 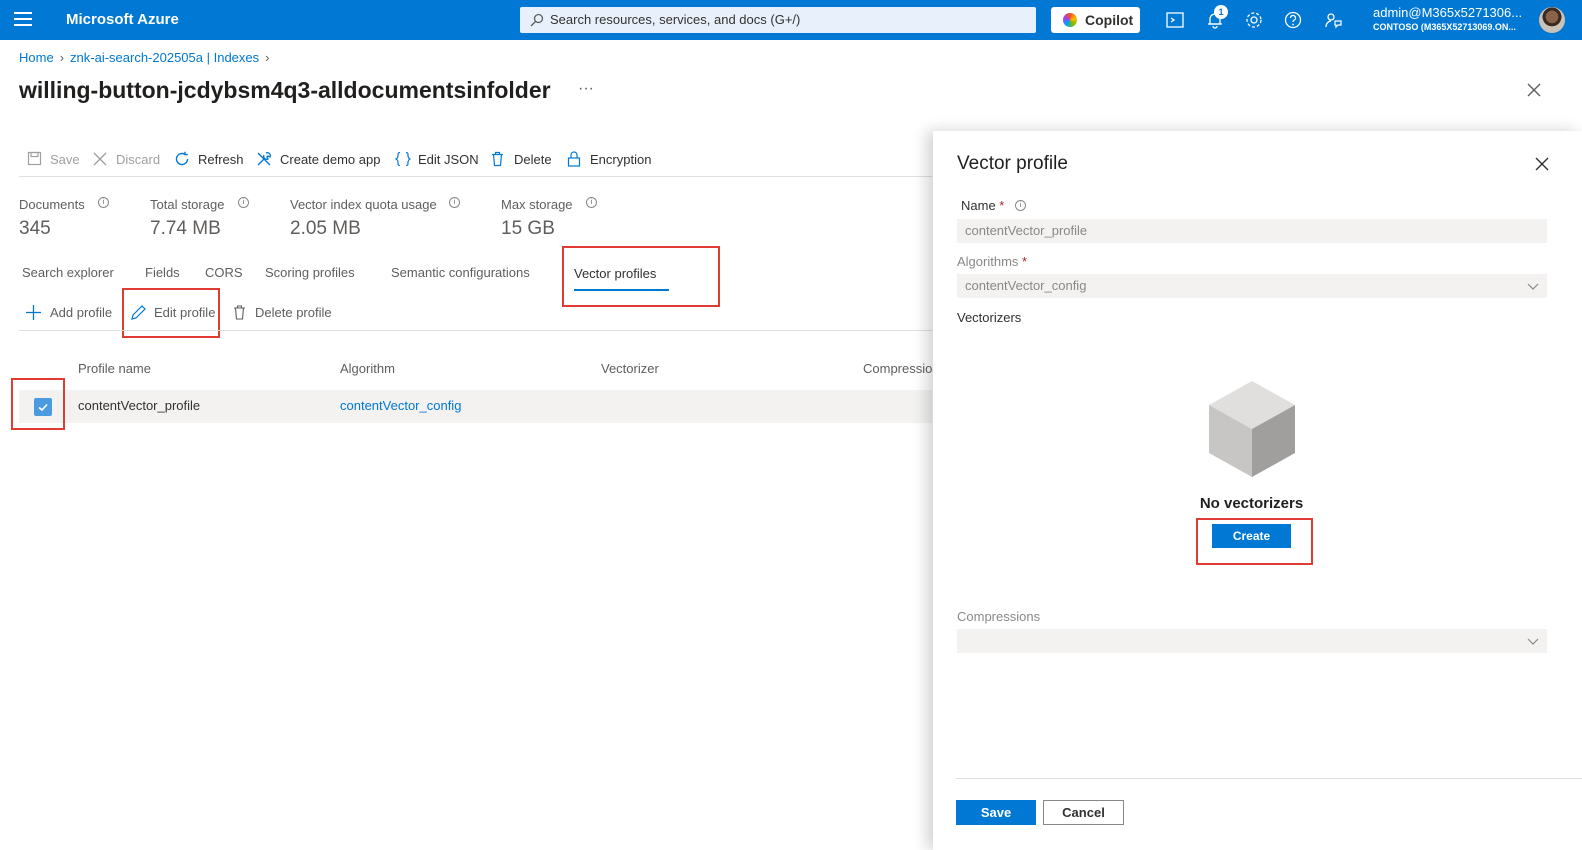 What do you see at coordinates (114, 368) in the screenshot?
I see `column-header-profile-name: Profile name` at bounding box center [114, 368].